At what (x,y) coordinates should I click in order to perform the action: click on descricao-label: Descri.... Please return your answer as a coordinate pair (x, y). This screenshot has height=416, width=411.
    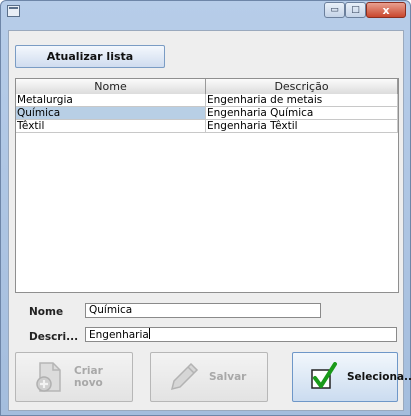
    Looking at the image, I should click on (54, 337).